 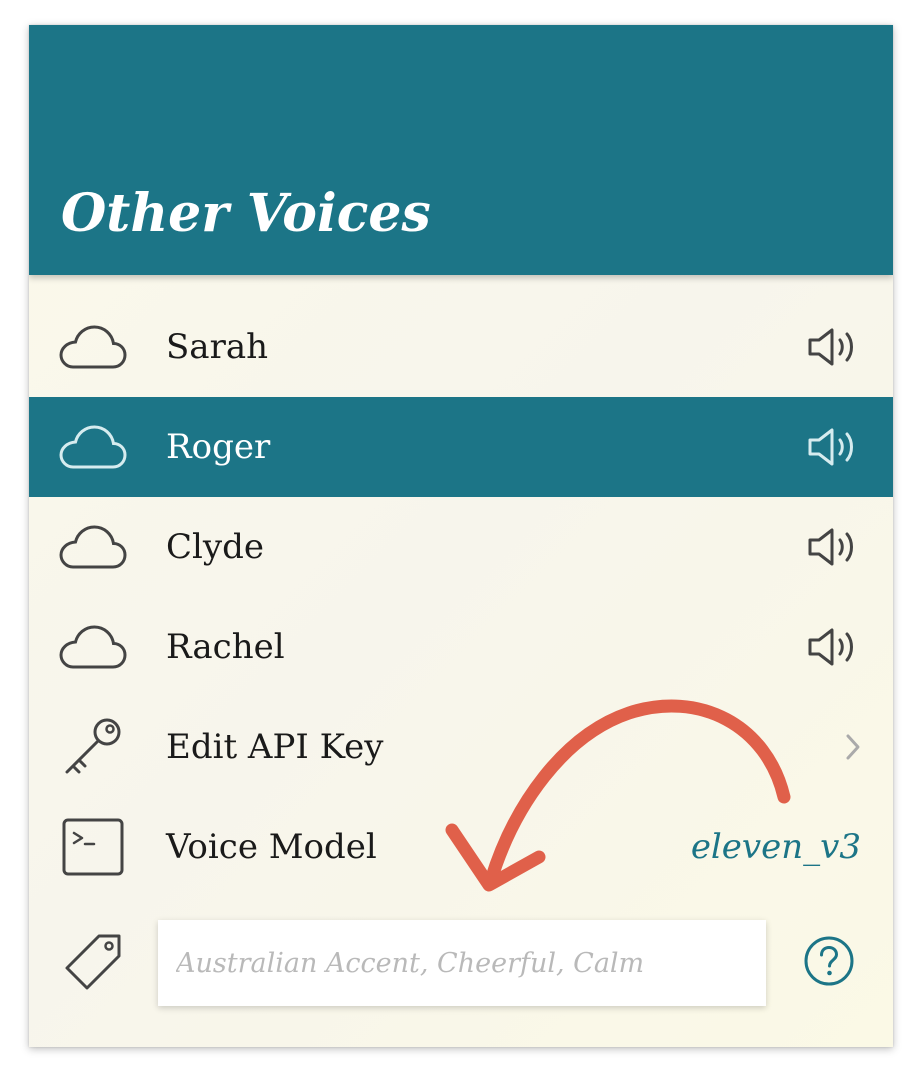 I want to click on chevron-right-icon, so click(x=853, y=747).